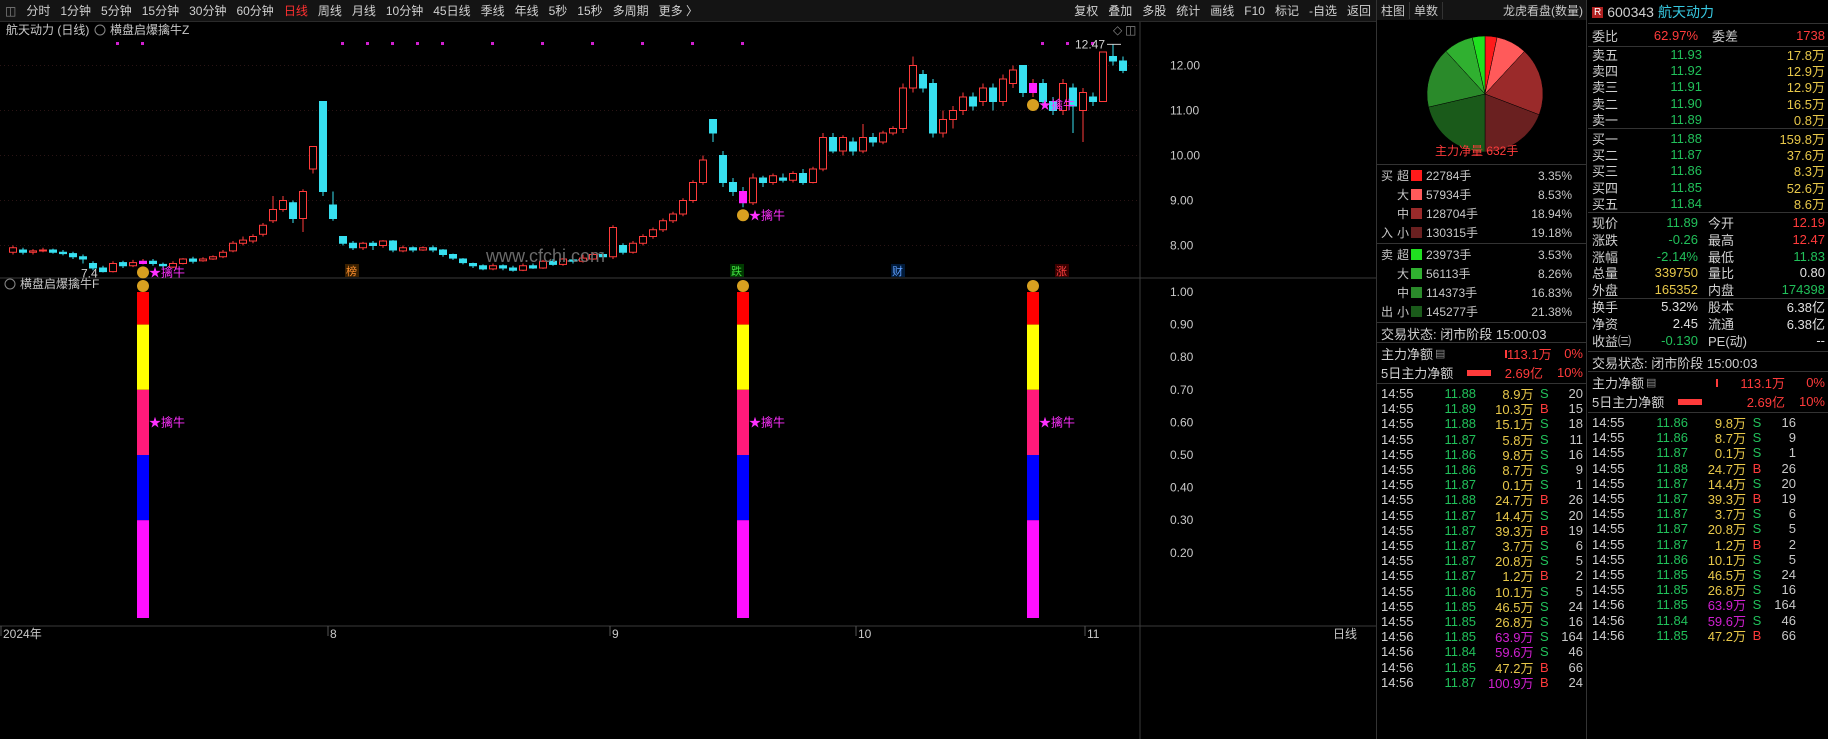  Describe the element at coordinates (1551, 311) in the screenshot. I see `flow-pct: 21.38%` at that location.